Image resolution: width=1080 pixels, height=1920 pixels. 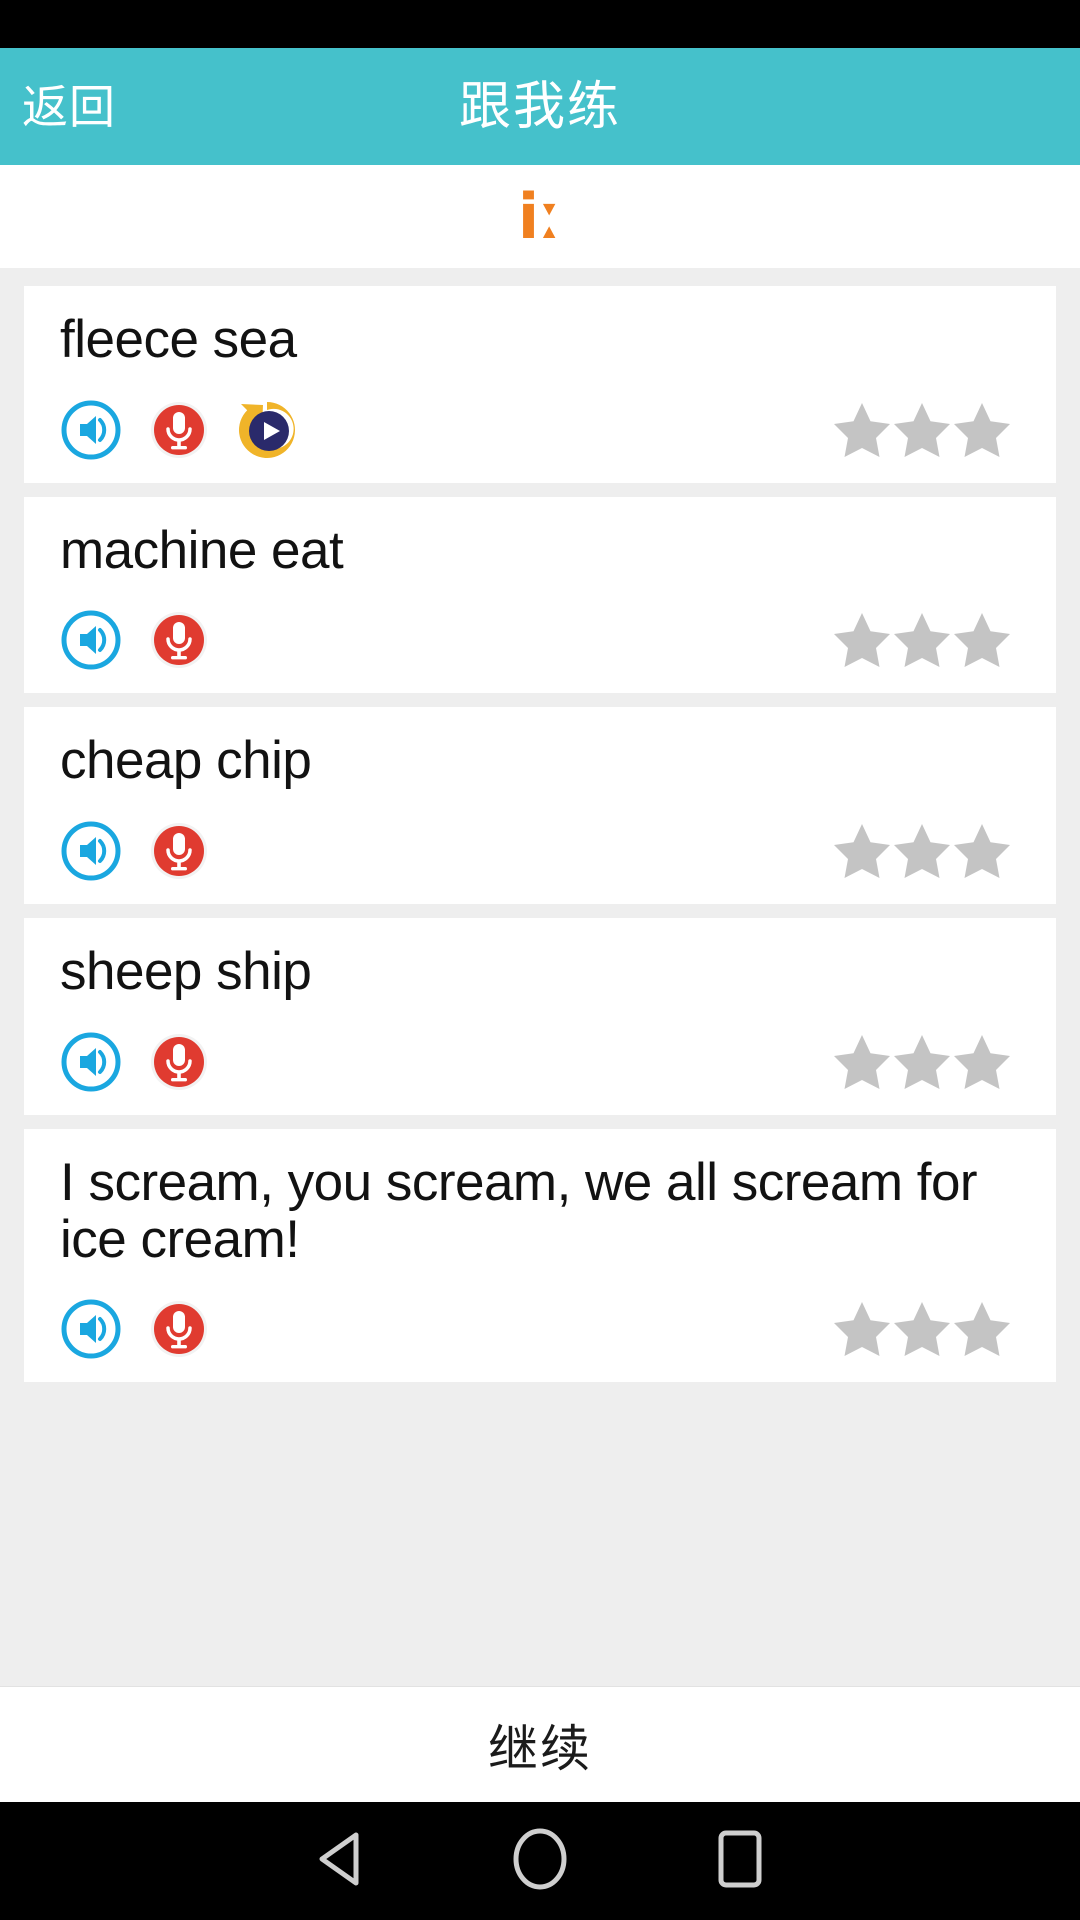 What do you see at coordinates (540, 384) in the screenshot?
I see `practice-card: fleece sea` at bounding box center [540, 384].